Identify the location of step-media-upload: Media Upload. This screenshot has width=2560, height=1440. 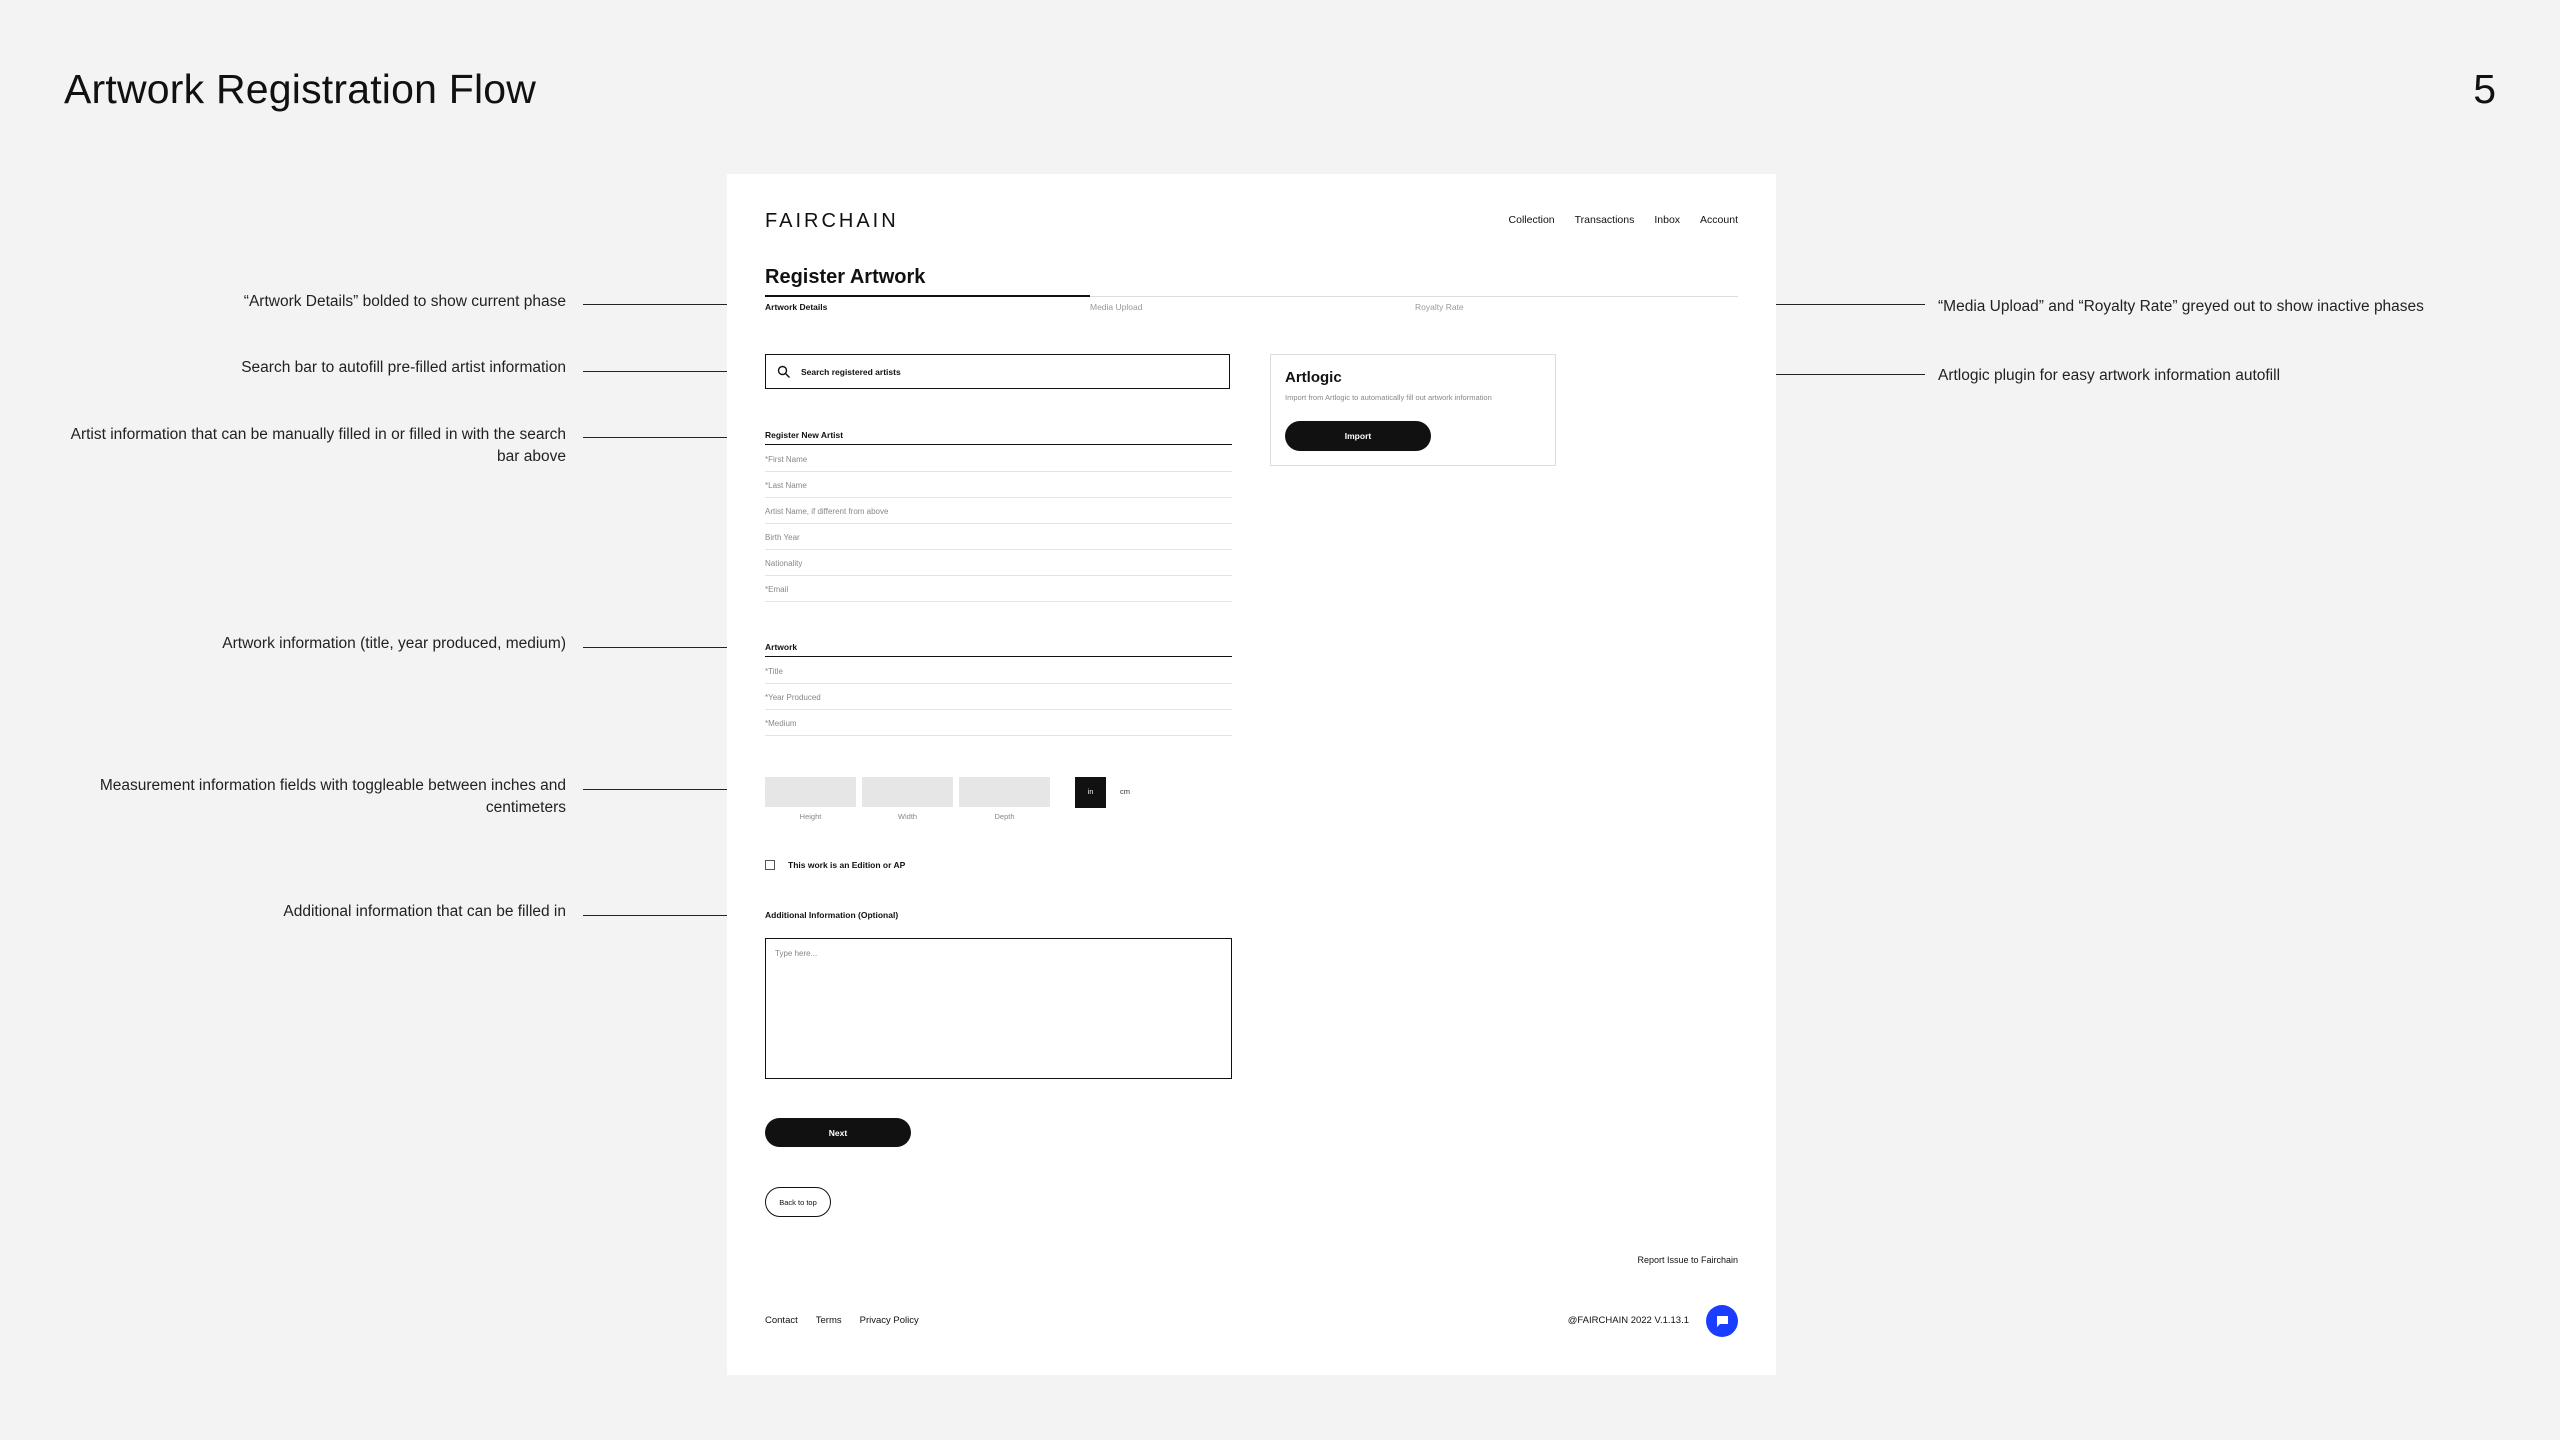
(1116, 307).